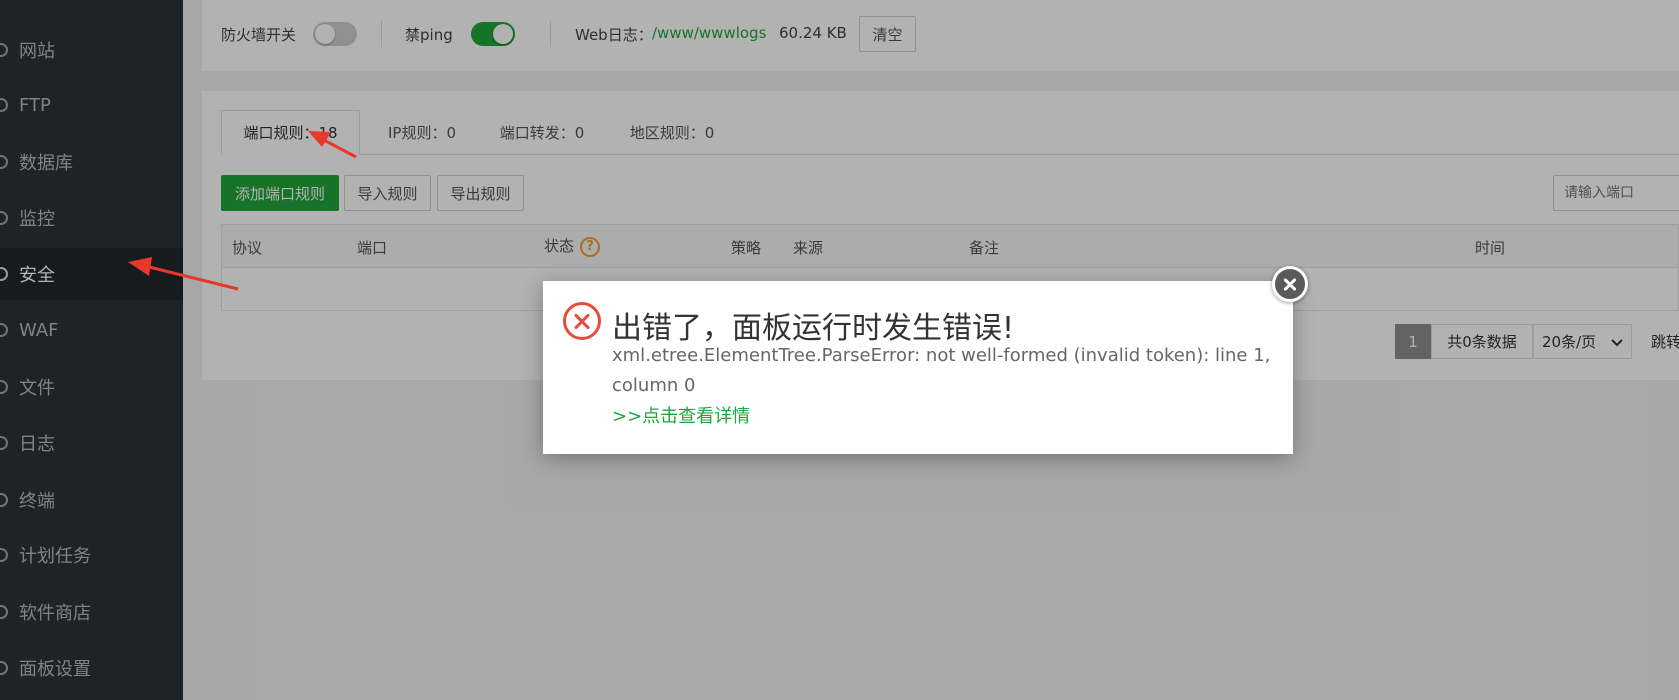 This screenshot has height=700, width=1679. What do you see at coordinates (1290, 284) in the screenshot?
I see `close-dialog-button` at bounding box center [1290, 284].